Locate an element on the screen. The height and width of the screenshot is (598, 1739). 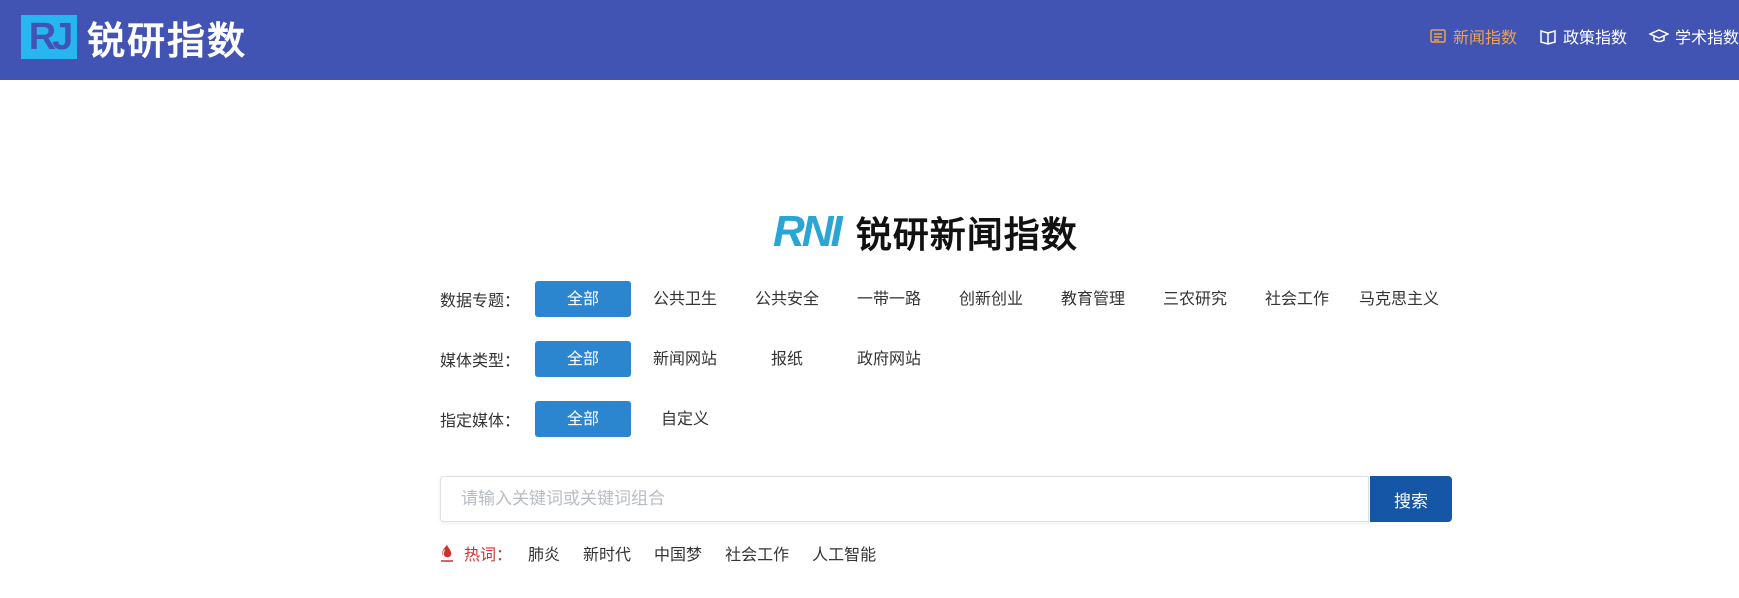
rni-brand: RNI 锐研新闻指数 is located at coordinates (925, 231).